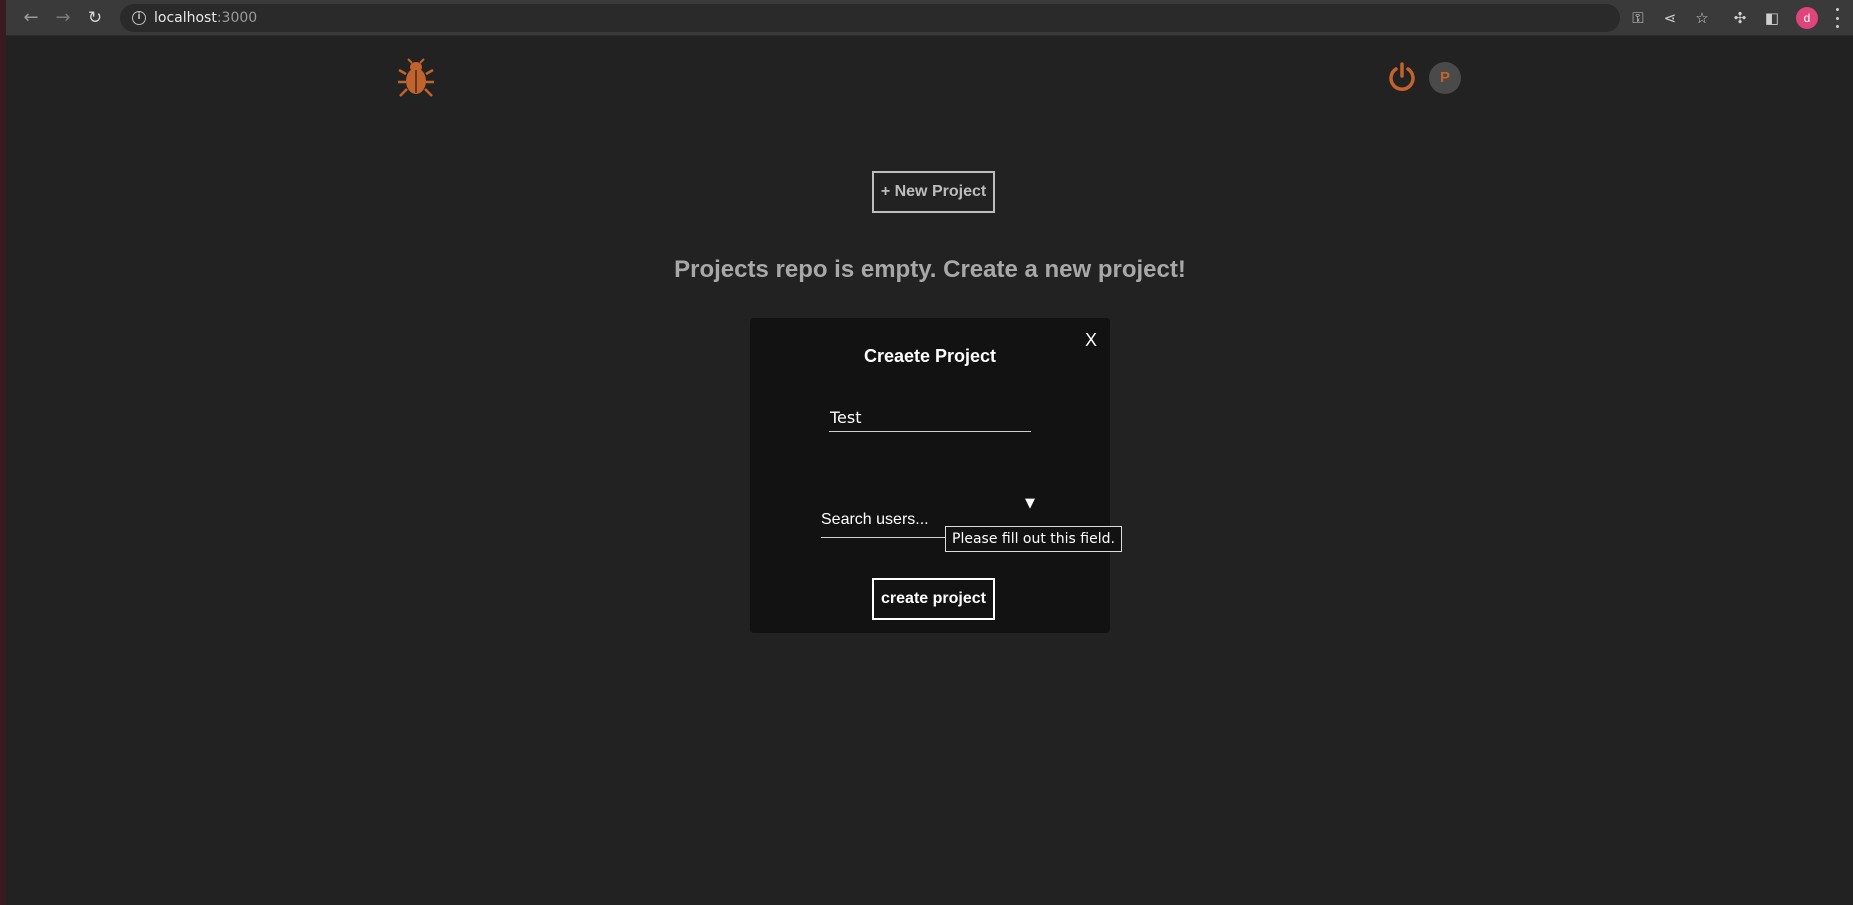  Describe the element at coordinates (870, 18) in the screenshot. I see `address-bar: i localhost:3000` at that location.